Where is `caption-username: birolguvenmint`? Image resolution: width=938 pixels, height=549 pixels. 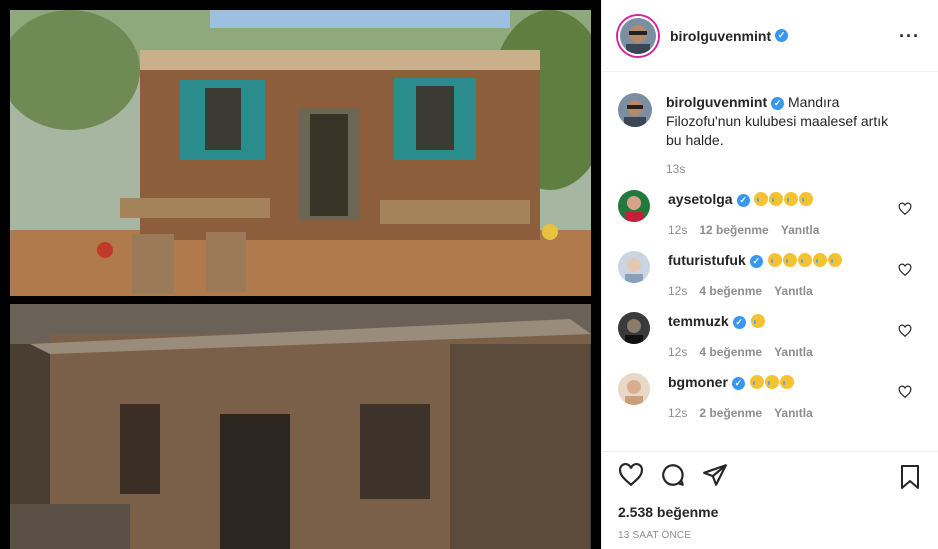 caption-username: birolguvenmint is located at coordinates (716, 102).